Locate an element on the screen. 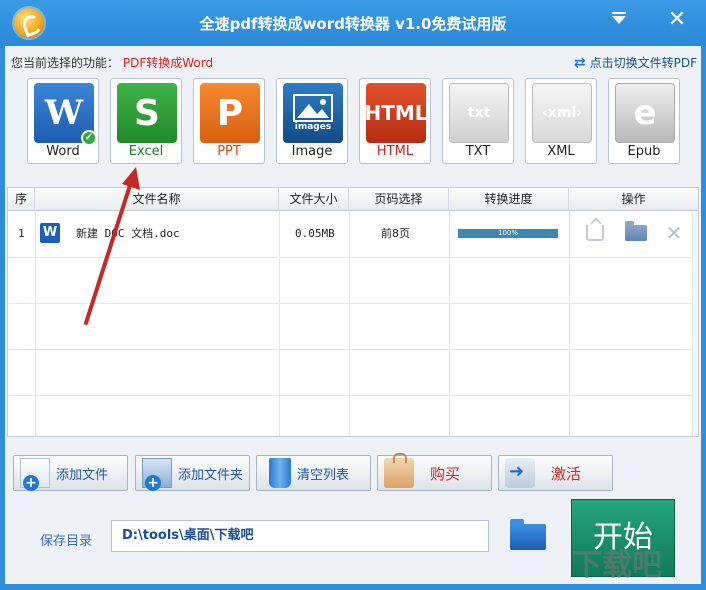  epub-glyph: e is located at coordinates (645, 113).